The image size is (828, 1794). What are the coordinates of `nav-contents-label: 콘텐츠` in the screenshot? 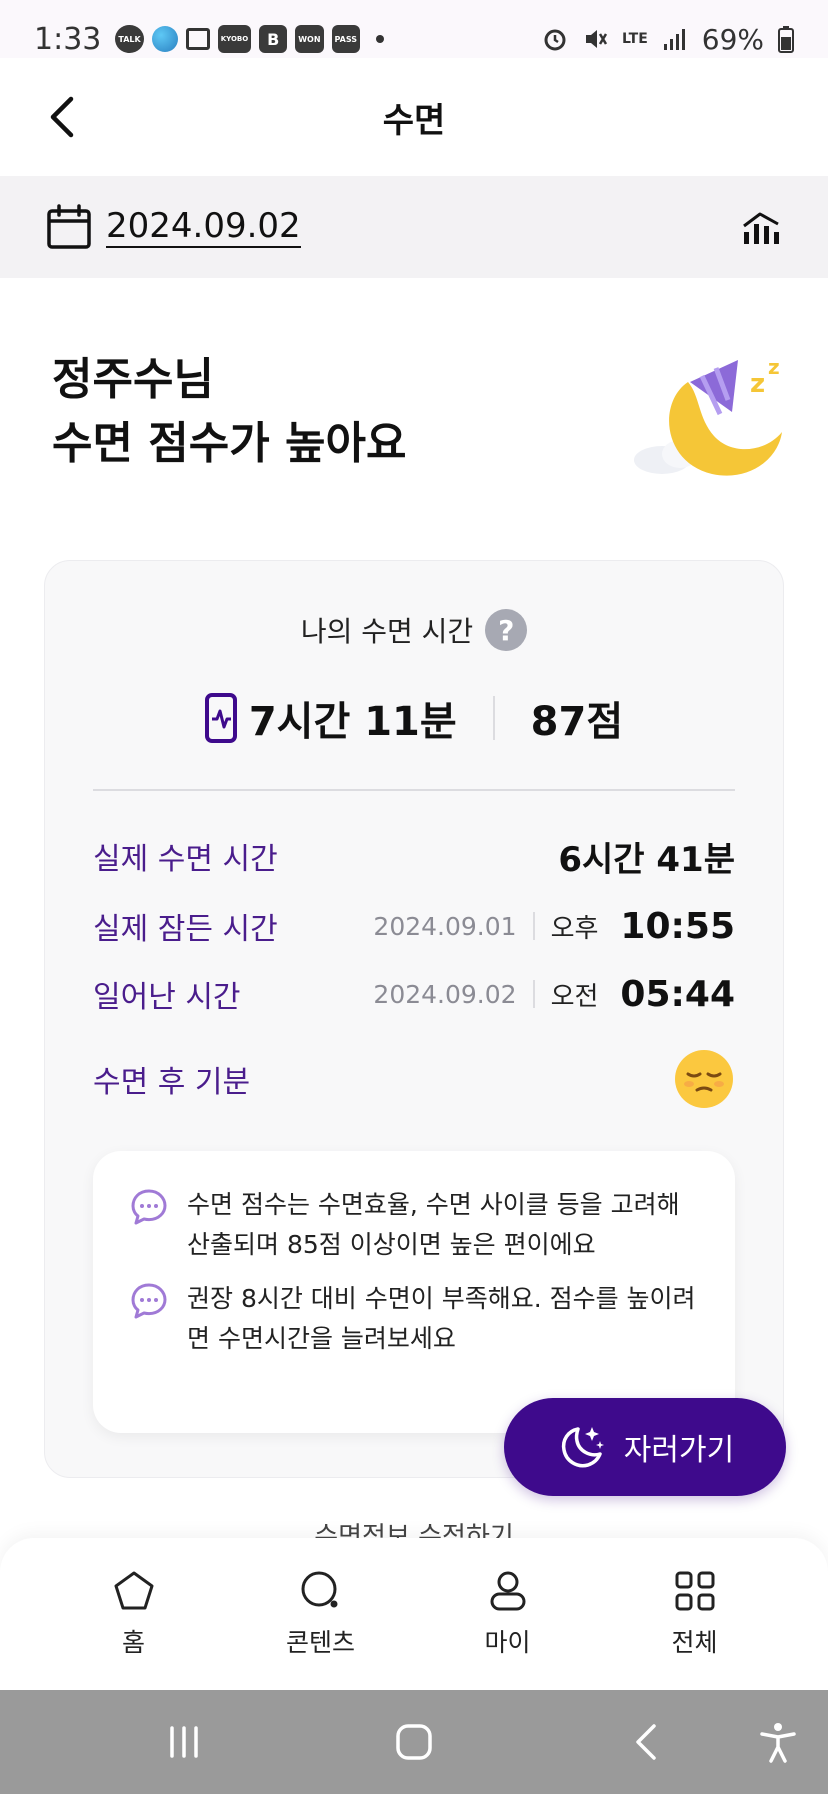 It's located at (320, 1642).